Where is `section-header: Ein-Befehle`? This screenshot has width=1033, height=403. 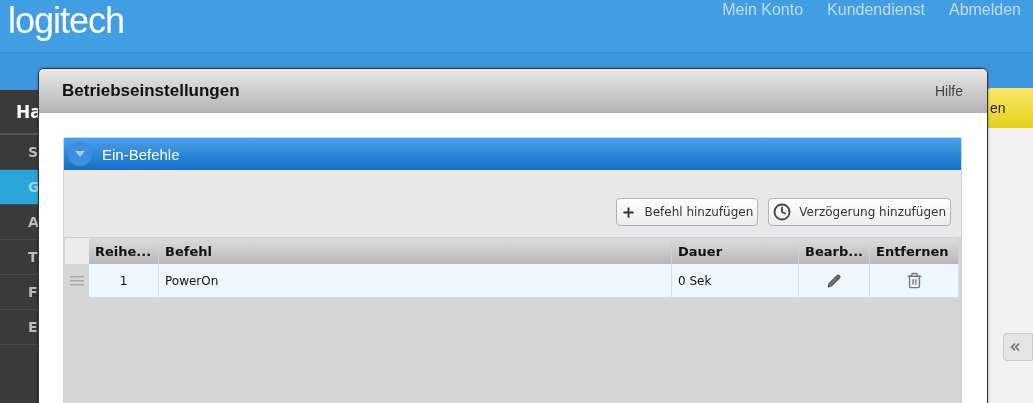 section-header: Ein-Befehle is located at coordinates (512, 154).